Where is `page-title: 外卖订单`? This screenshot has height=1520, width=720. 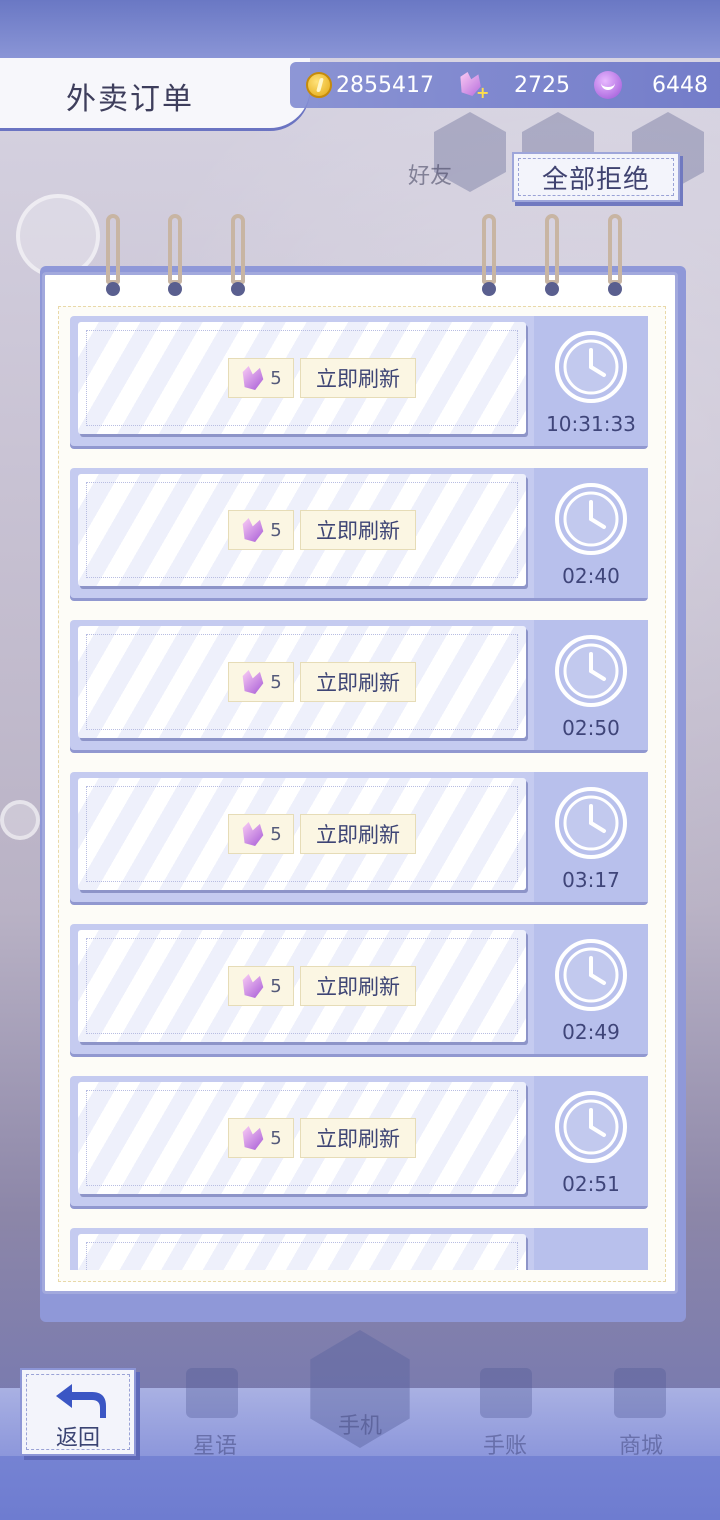
page-title: 外卖订单 is located at coordinates (130, 99).